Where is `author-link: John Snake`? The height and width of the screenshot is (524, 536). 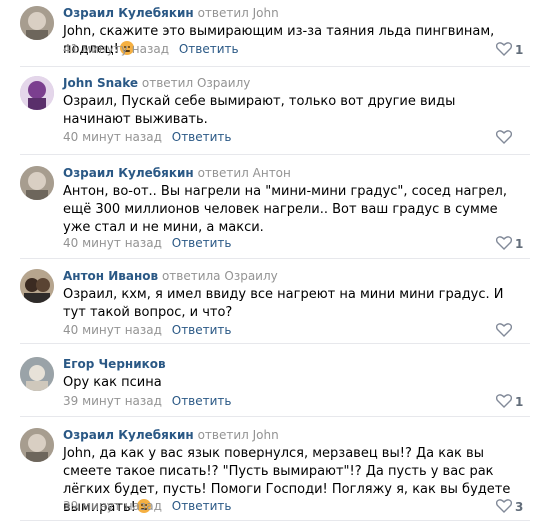 author-link: John Snake is located at coordinates (100, 83).